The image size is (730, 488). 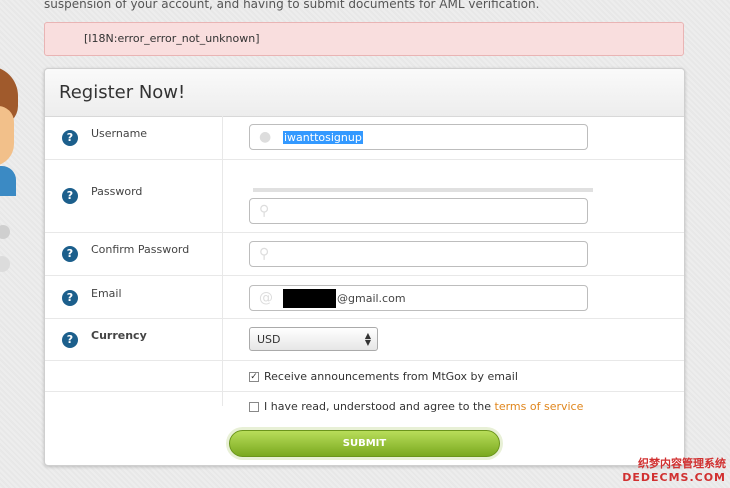 What do you see at coordinates (269, 339) in the screenshot?
I see `currency-selected: USD` at bounding box center [269, 339].